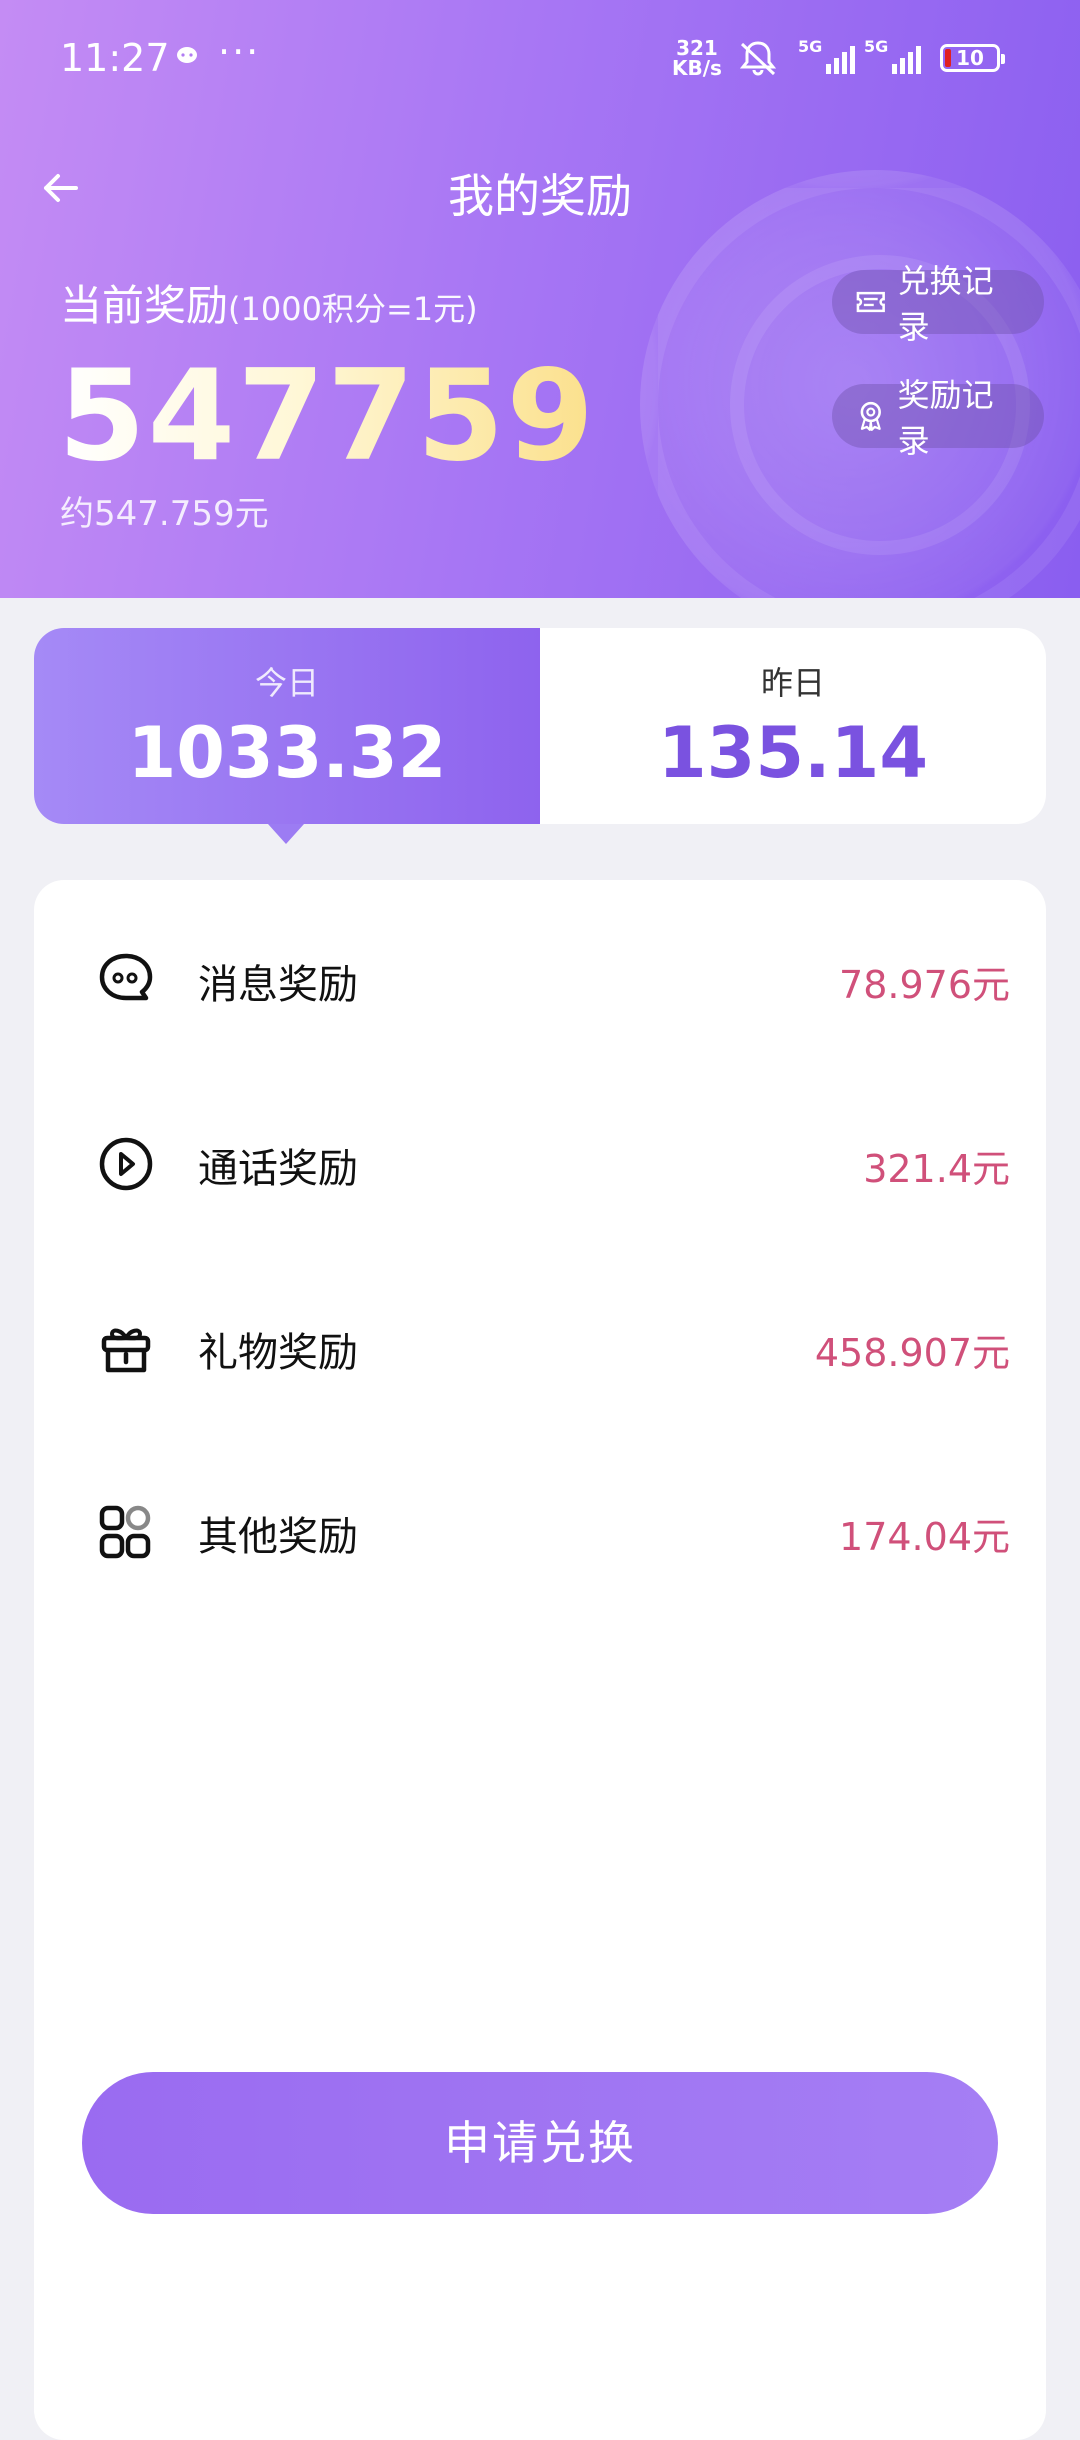 The image size is (1080, 2440). I want to click on reward-row-message: 消息奖励 78.976元, so click(540, 978).